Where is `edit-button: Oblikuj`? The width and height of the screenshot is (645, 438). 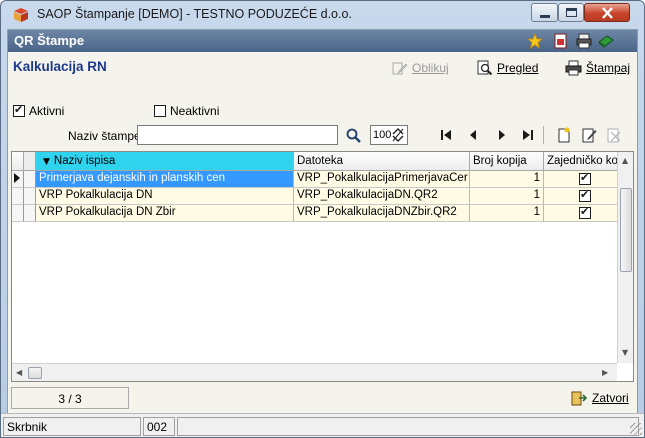
edit-button: Oblikuj is located at coordinates (420, 68).